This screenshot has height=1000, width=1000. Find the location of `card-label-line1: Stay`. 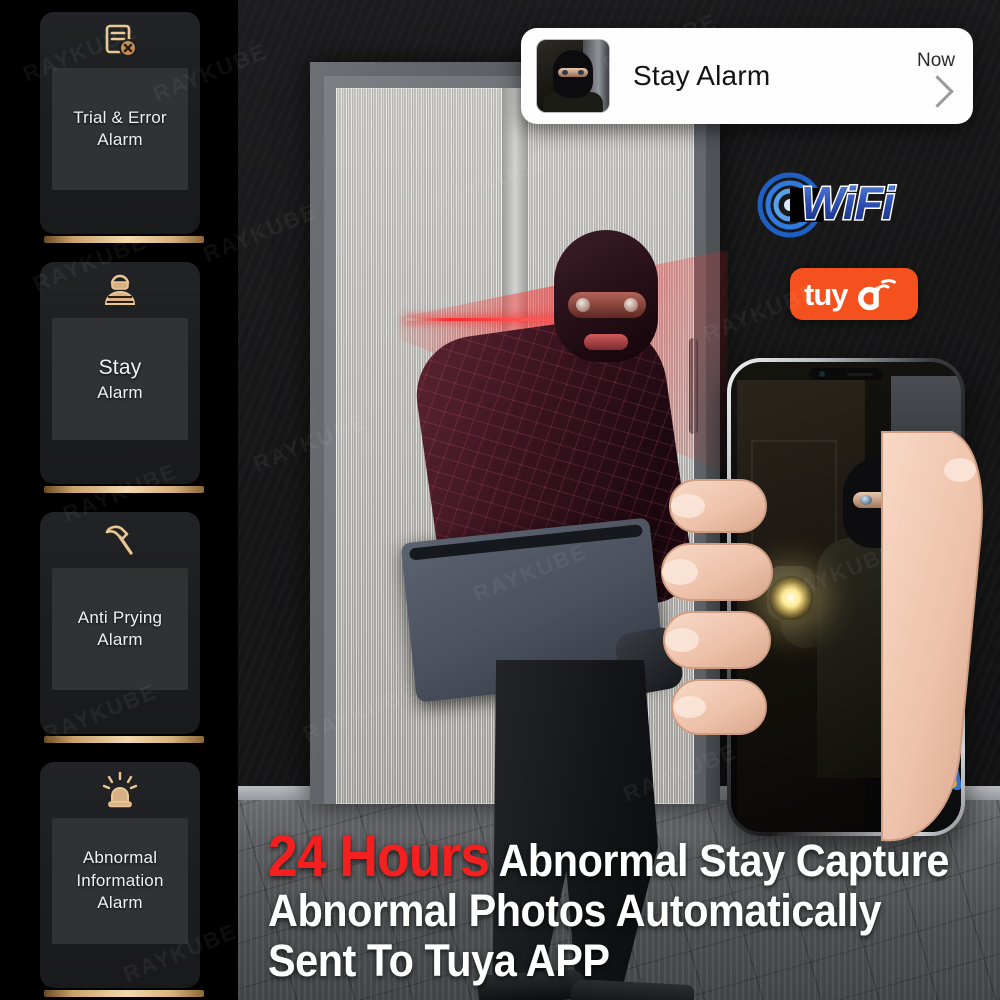

card-label-line1: Stay is located at coordinates (120, 367).